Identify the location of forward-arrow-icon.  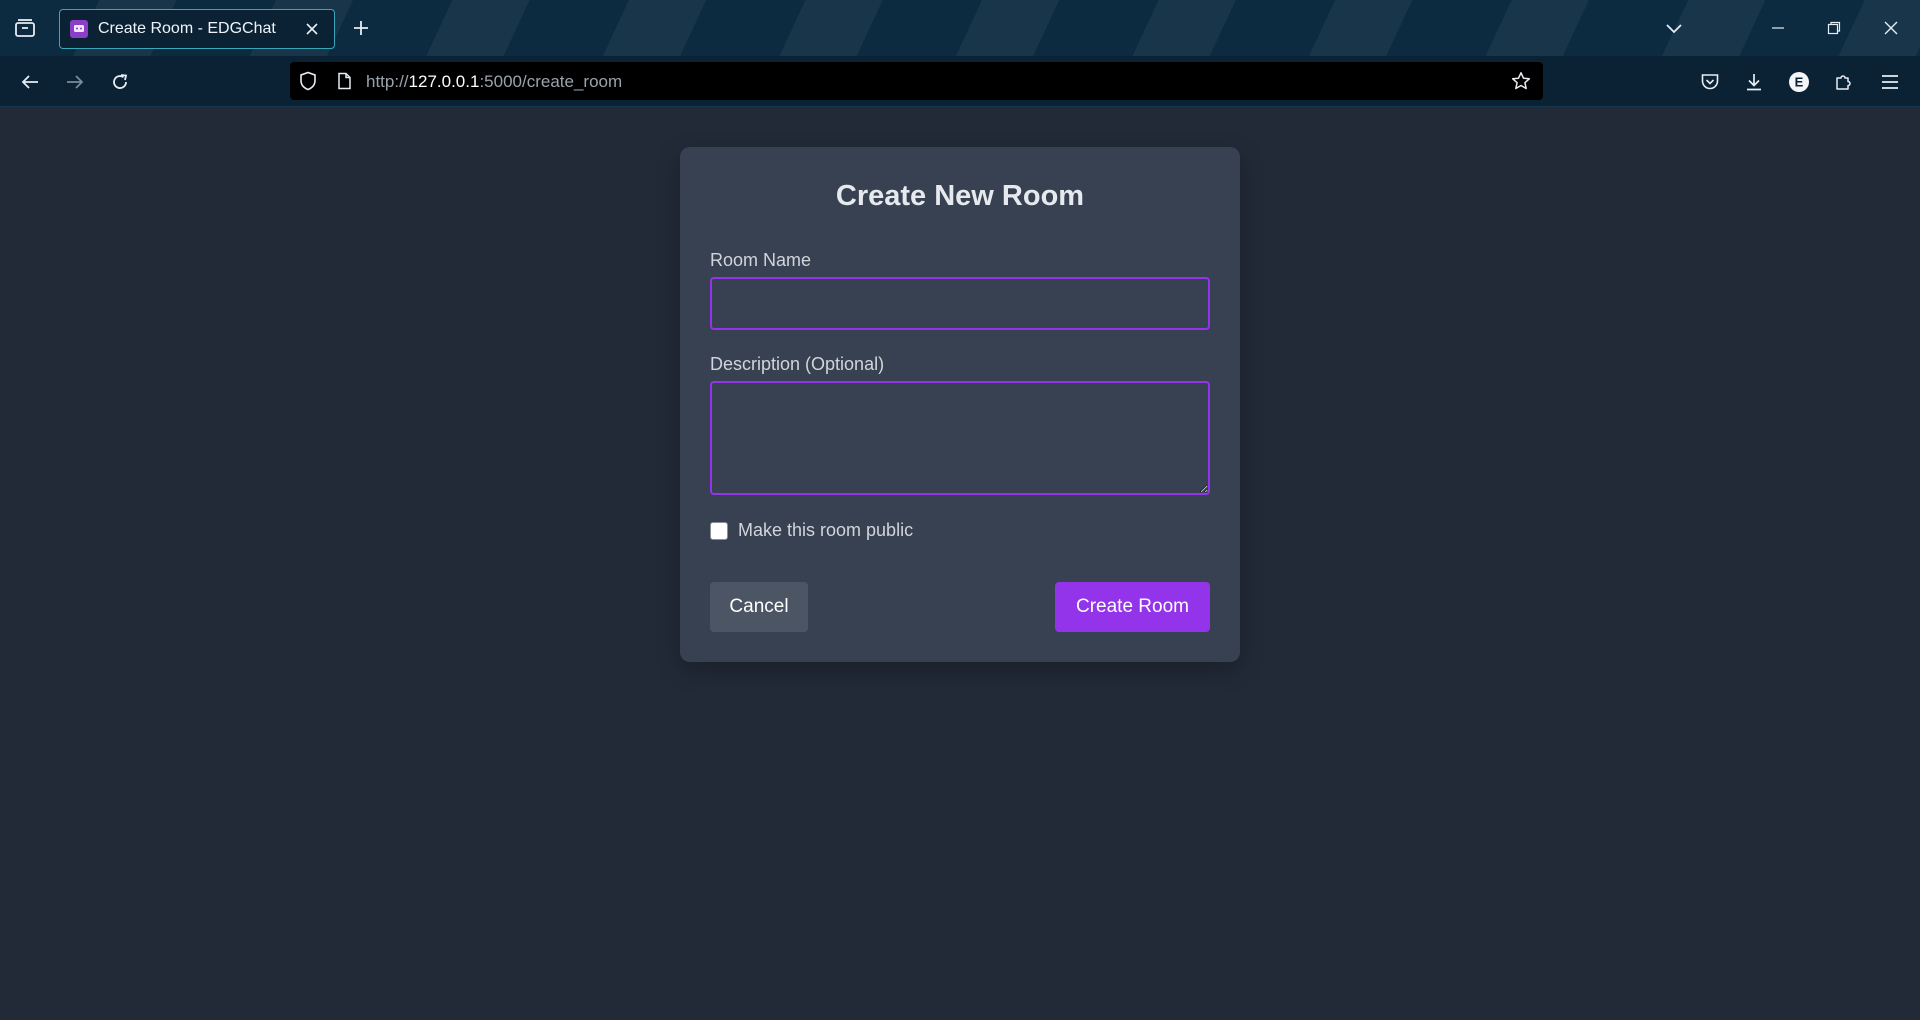
(75, 82).